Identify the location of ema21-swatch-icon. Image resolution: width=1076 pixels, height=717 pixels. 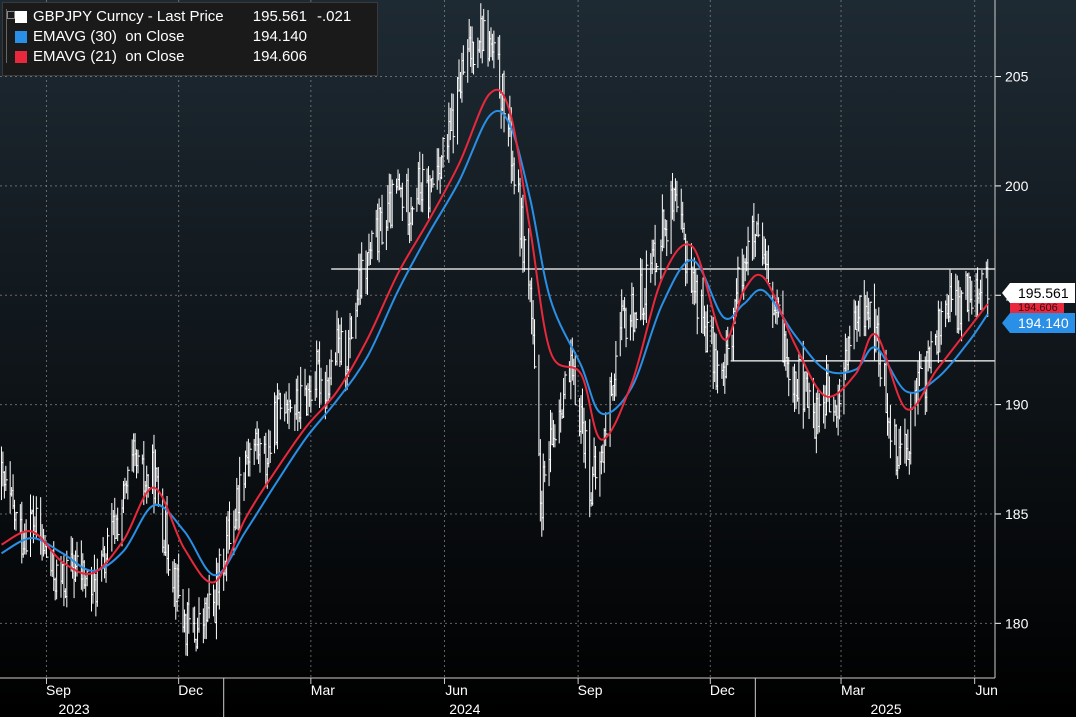
(21, 57).